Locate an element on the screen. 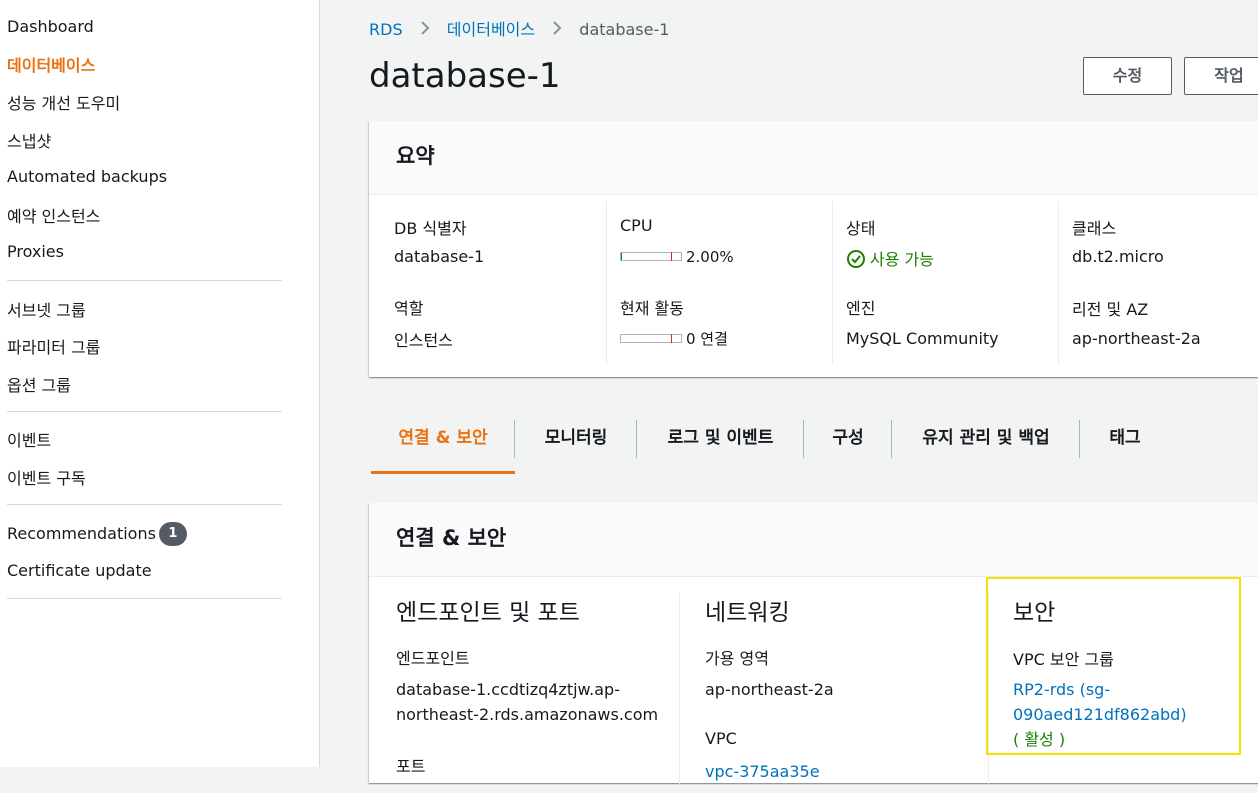 This screenshot has width=1258, height=793. region-label: 리전 및 AZ is located at coordinates (1110, 309).